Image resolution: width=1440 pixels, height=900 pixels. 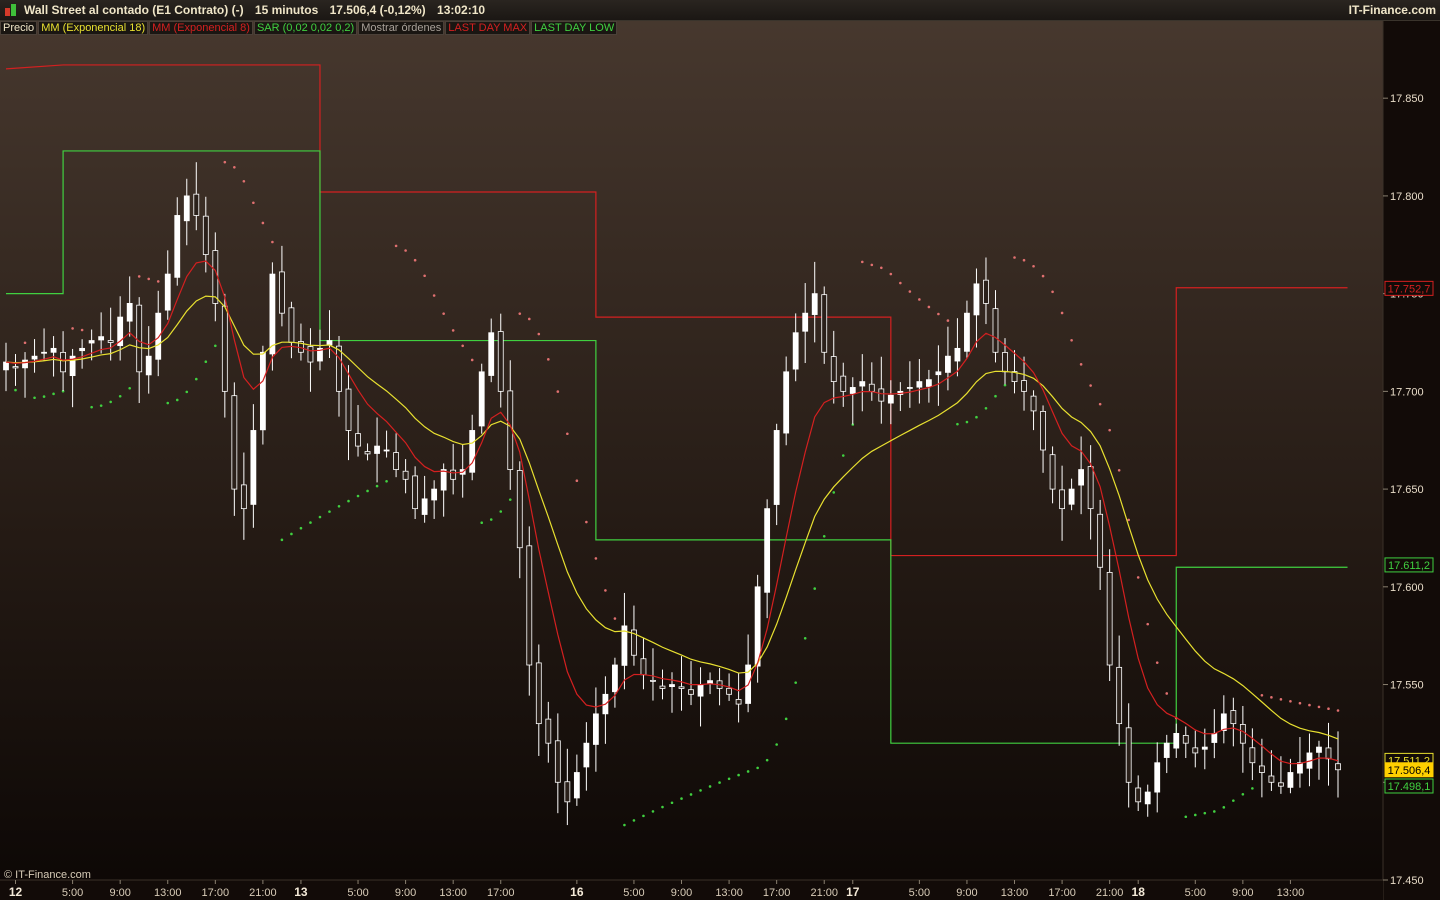 What do you see at coordinates (1407, 197) in the screenshot?
I see `y-tick-label: 17.800` at bounding box center [1407, 197].